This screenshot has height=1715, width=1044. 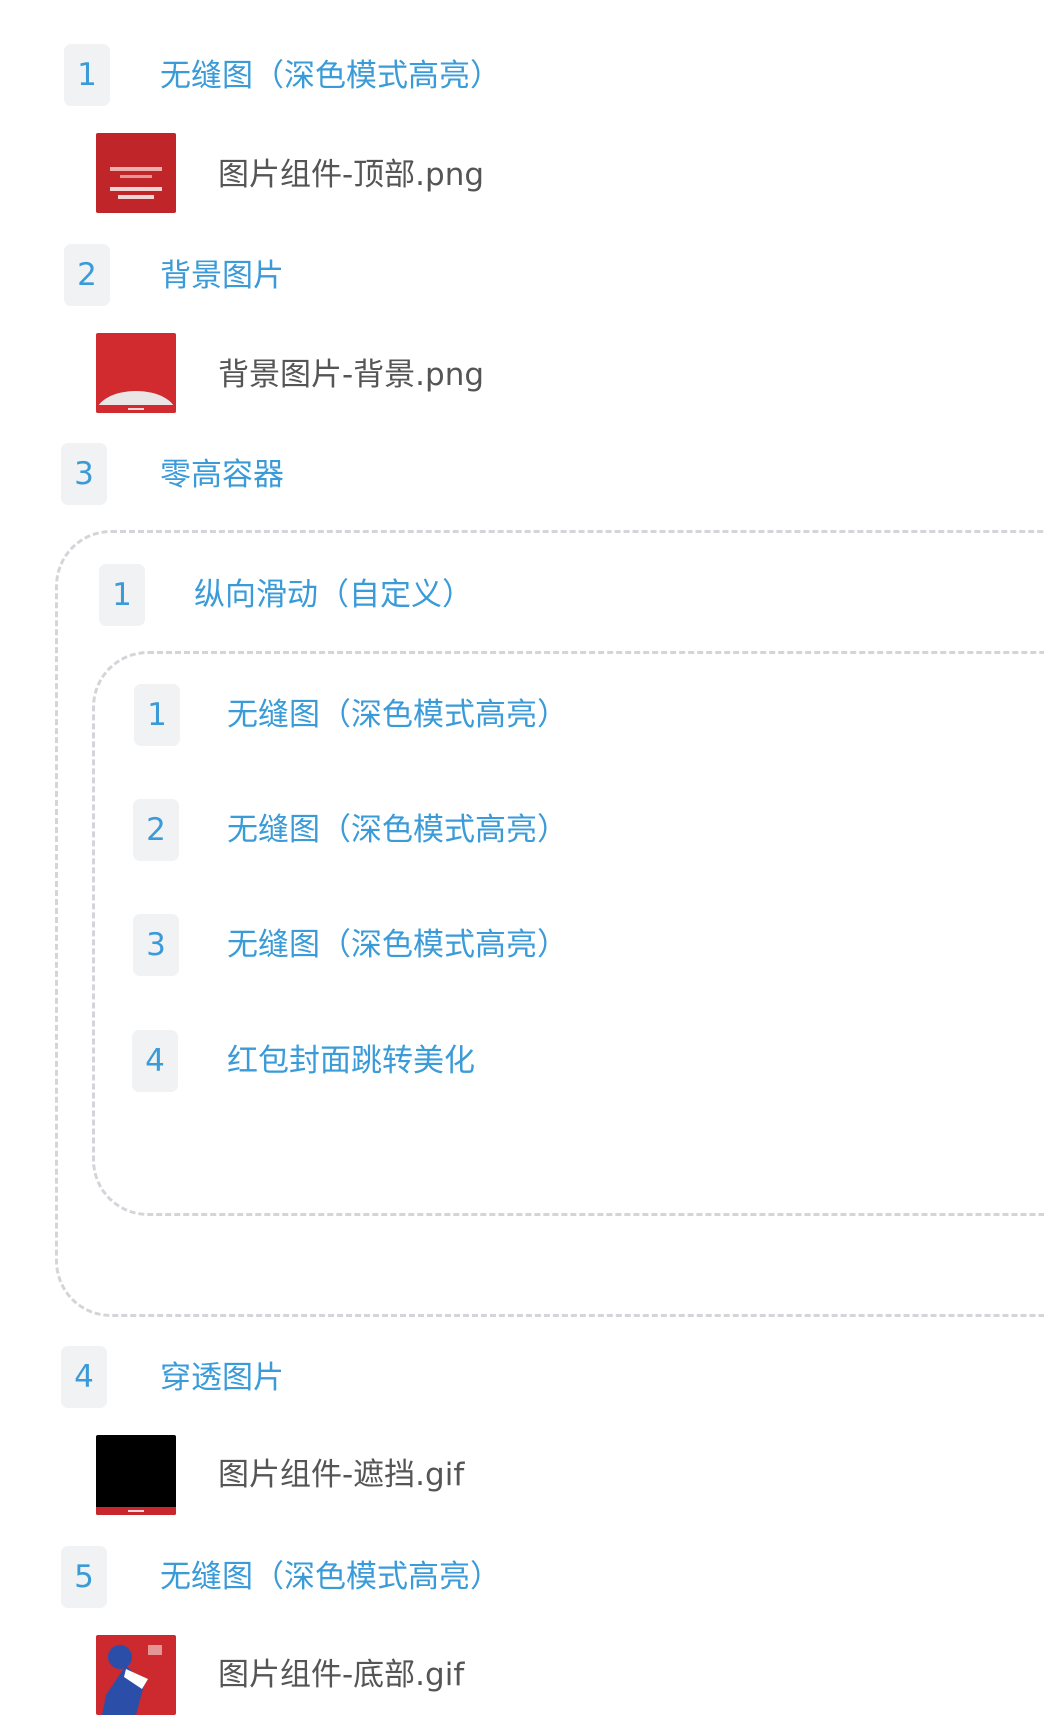 I want to click on file-name: 图片组件-遮挡.gif, so click(x=341, y=1475).